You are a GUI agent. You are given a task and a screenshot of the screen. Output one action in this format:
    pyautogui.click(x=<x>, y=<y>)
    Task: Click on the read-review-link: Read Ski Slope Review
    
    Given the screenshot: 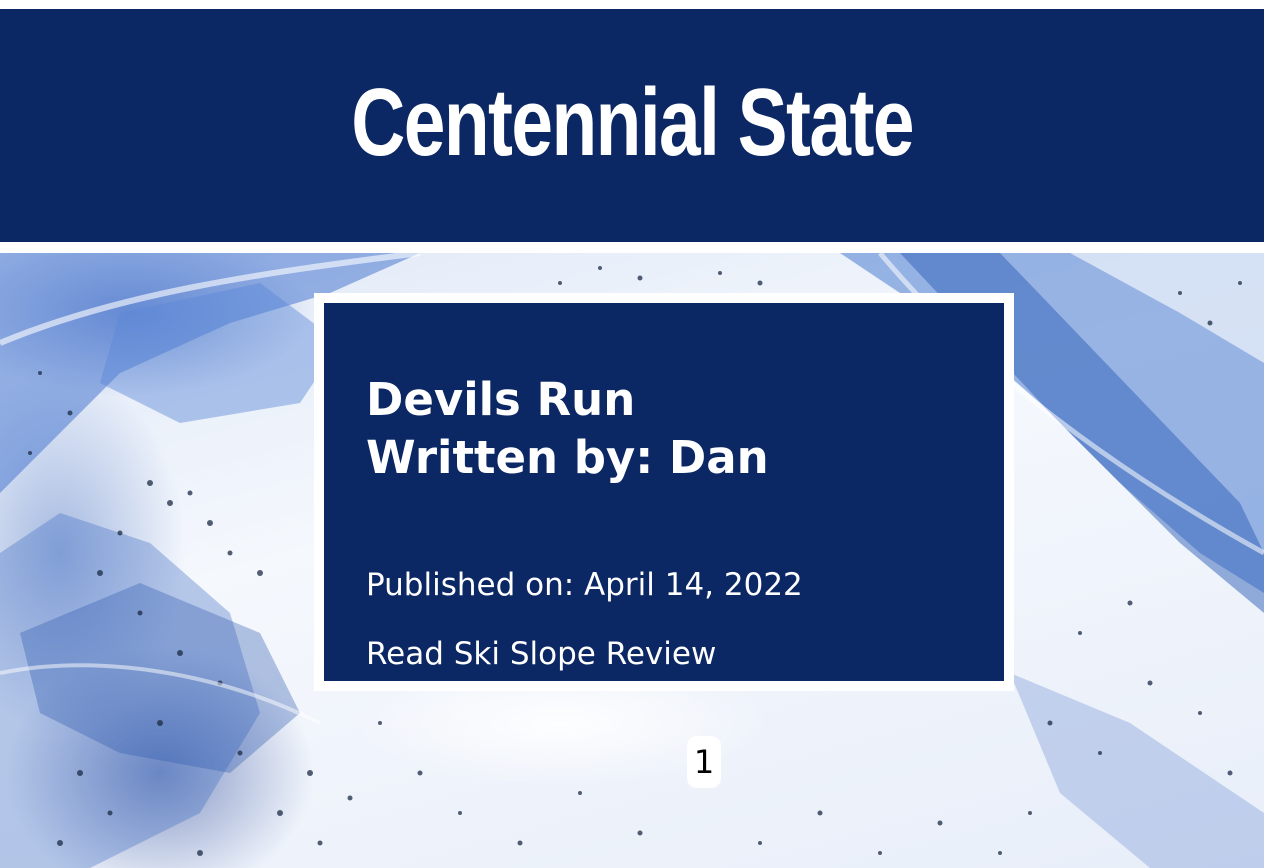 What is the action you would take?
    pyautogui.click(x=541, y=654)
    